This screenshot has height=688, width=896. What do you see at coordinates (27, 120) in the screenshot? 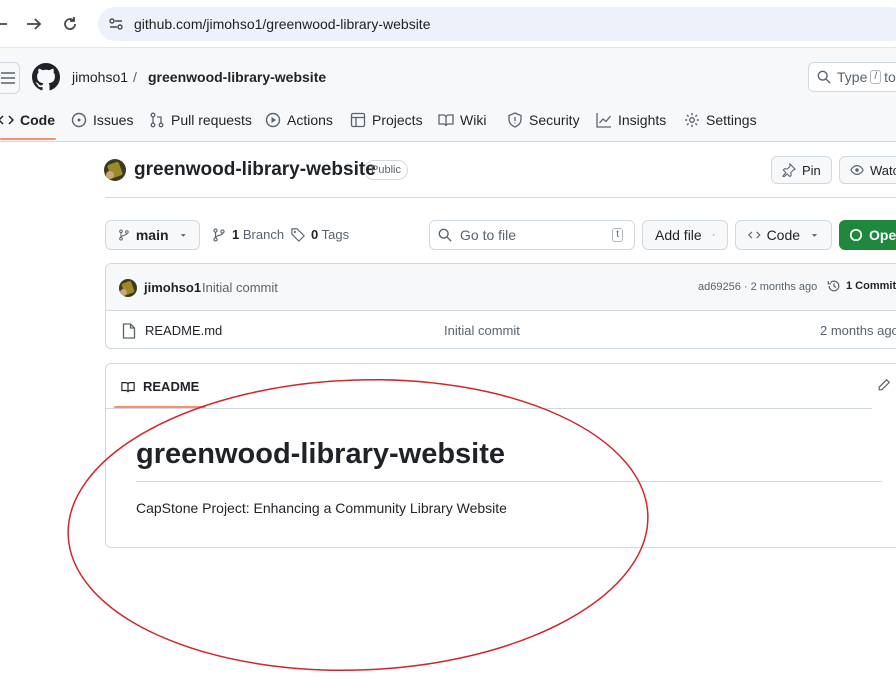
I see `tab-code: Code` at bounding box center [27, 120].